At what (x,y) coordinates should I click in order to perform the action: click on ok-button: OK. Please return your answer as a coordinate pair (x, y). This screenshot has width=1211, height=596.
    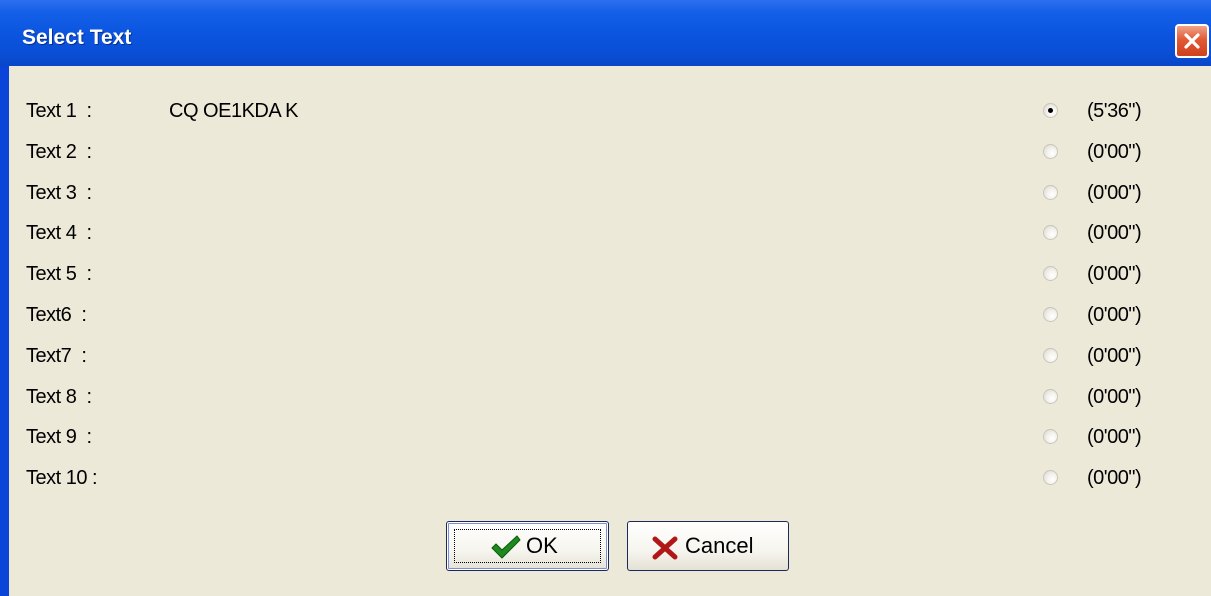
    Looking at the image, I should click on (527, 546).